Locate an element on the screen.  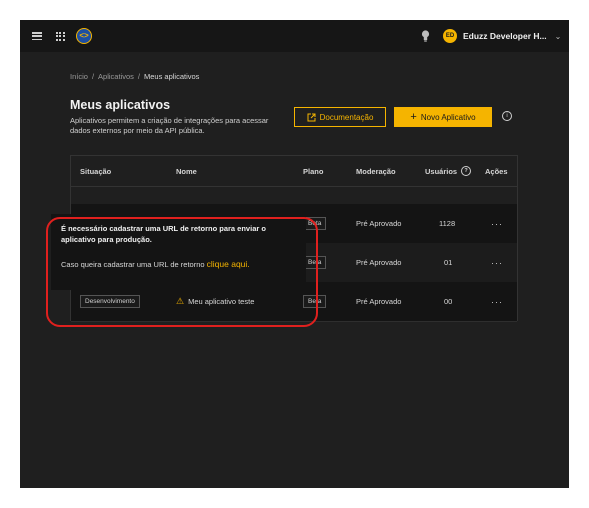
chevron-down-icon: ⌄ is located at coordinates (558, 36).